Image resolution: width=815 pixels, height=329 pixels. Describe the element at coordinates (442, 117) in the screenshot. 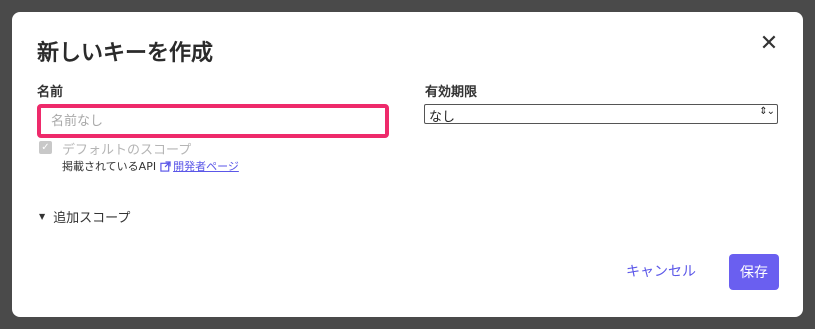

I see `expiry-select-value: なし` at that location.